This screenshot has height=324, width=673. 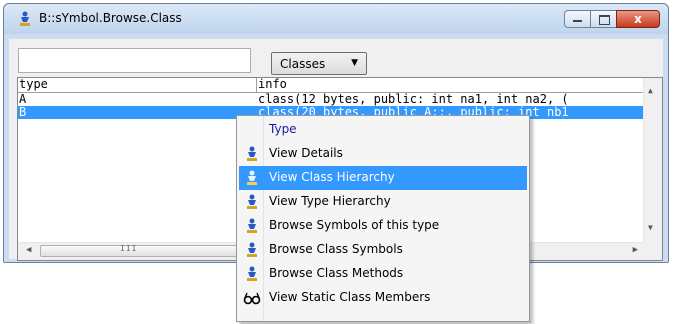 What do you see at coordinates (652, 169) in the screenshot?
I see `vertical-scrollbar: ▲ ▼` at bounding box center [652, 169].